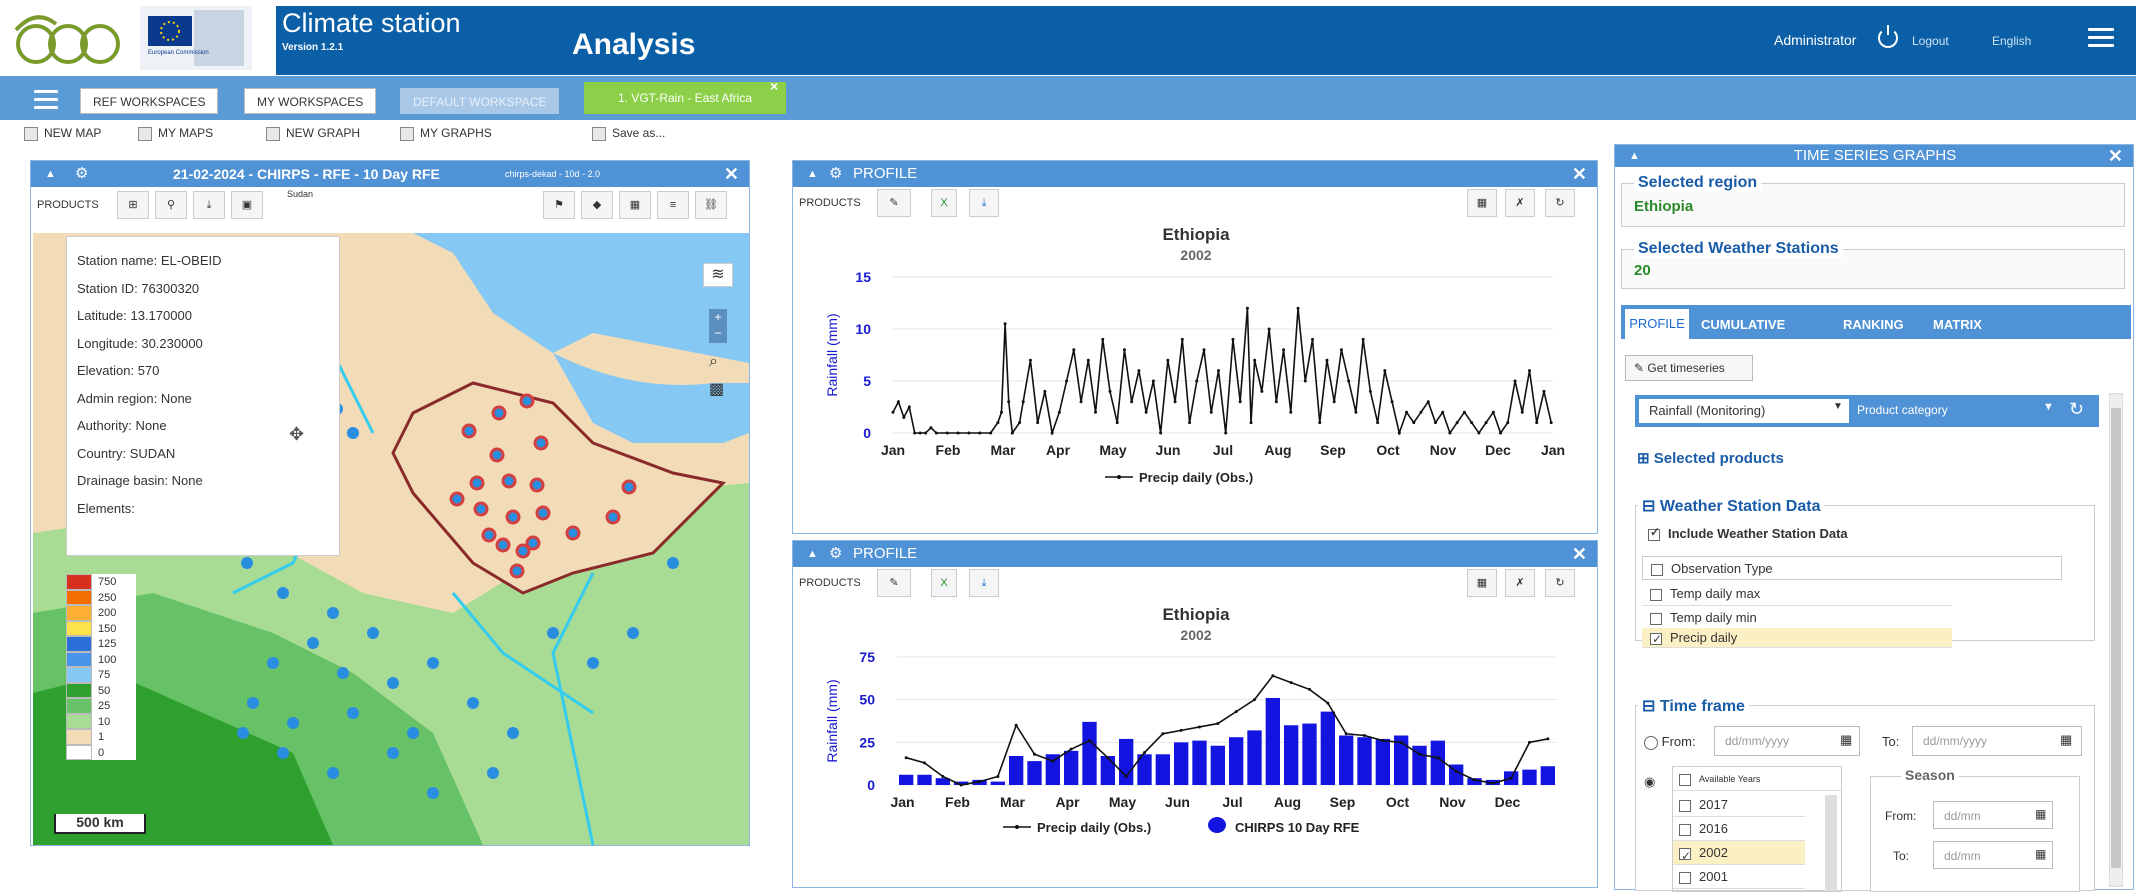 The width and height of the screenshot is (2136, 892). What do you see at coordinates (1649, 782) in the screenshot?
I see `years-radio: ◉` at bounding box center [1649, 782].